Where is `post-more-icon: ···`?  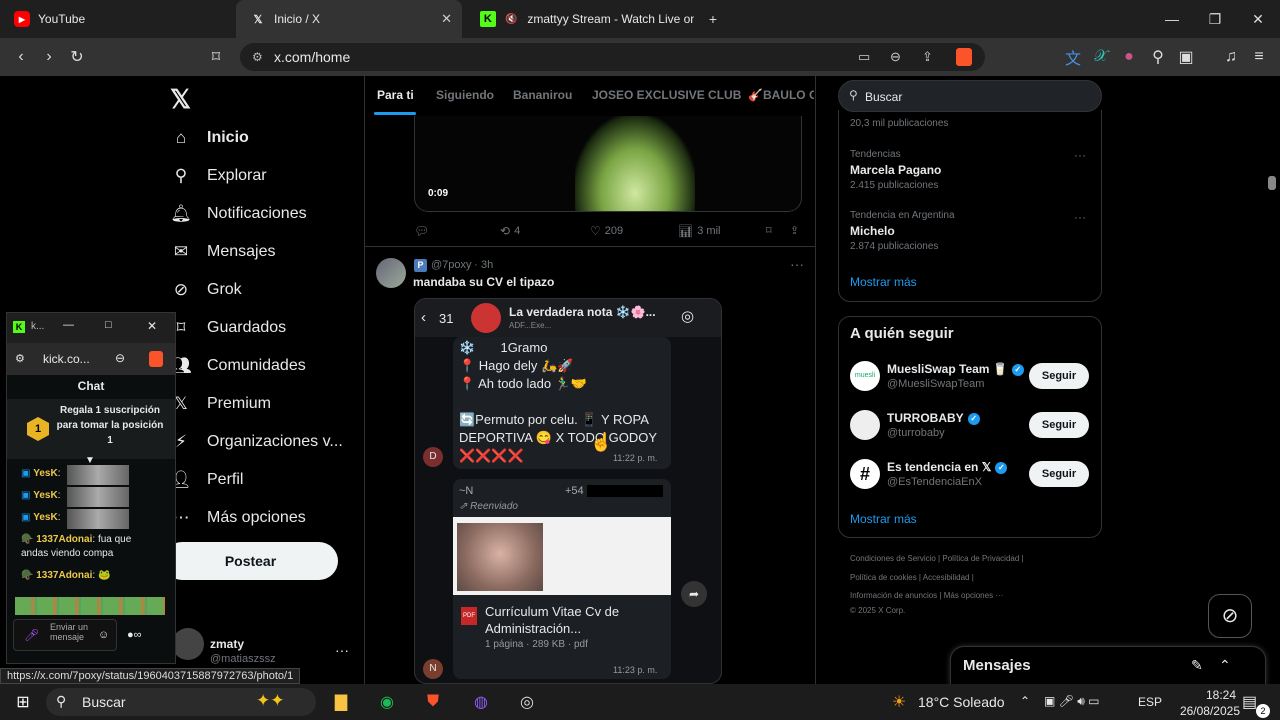
post-more-icon: ··· is located at coordinates (797, 264).